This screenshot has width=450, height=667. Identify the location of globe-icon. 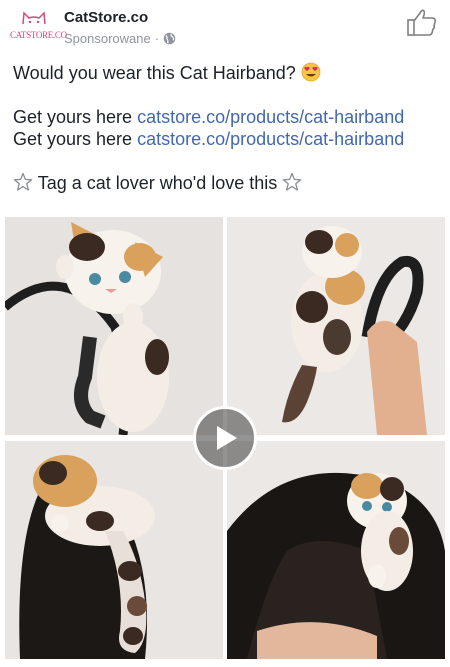
(169, 38).